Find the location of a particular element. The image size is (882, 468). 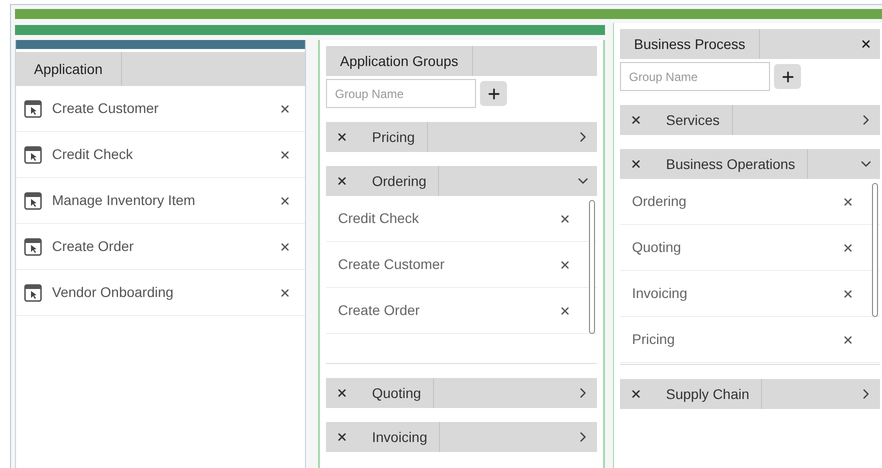

group-header: Business Operations is located at coordinates (750, 164).